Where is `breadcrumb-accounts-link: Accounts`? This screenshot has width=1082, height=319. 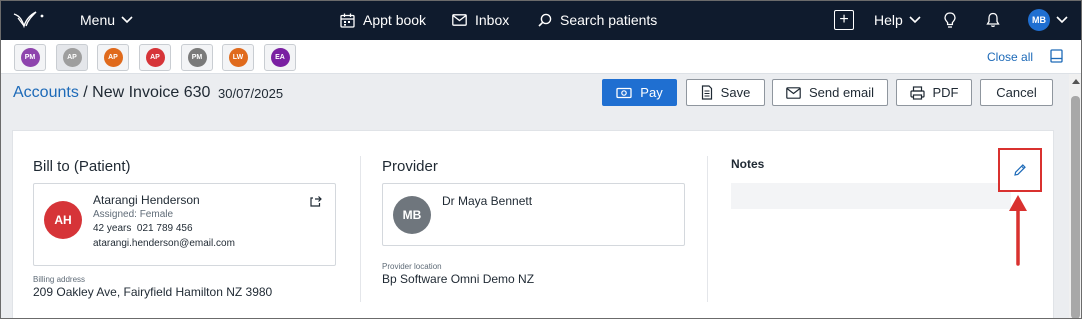 breadcrumb-accounts-link: Accounts is located at coordinates (46, 92).